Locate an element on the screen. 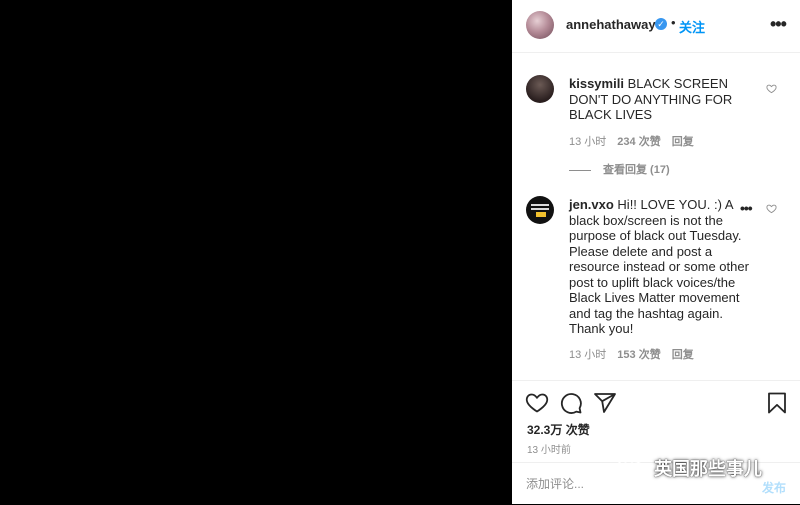 This screenshot has height=505, width=800. comment-meta: 13 小时 234 次赞 回复 is located at coordinates (637, 141).